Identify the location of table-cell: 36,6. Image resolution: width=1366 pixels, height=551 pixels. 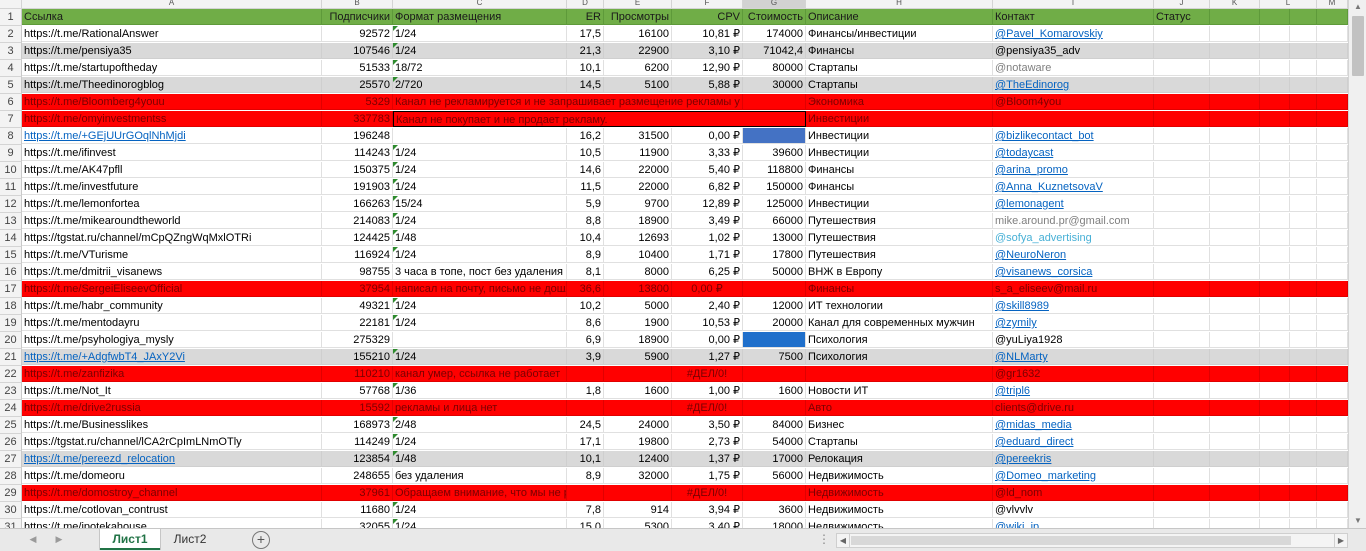
(585, 289).